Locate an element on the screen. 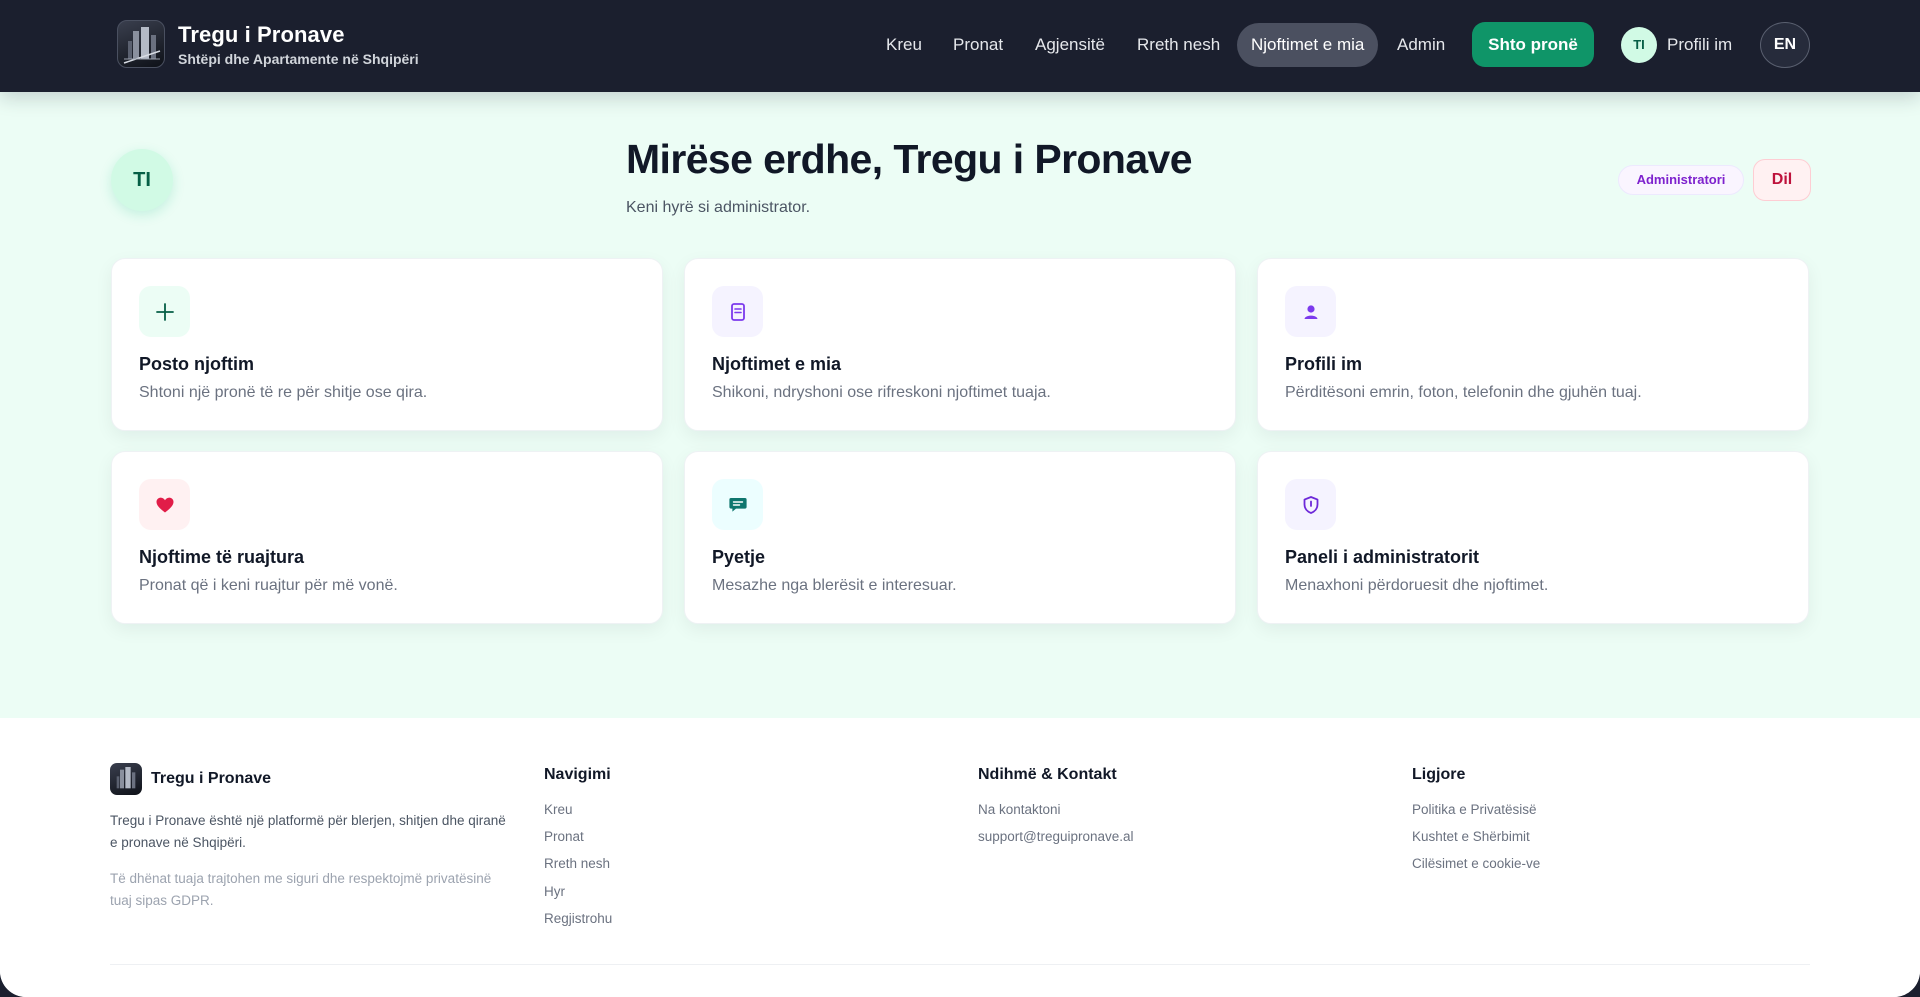 This screenshot has width=1920, height=997. add-property-button: Shto pronë is located at coordinates (1533, 44).